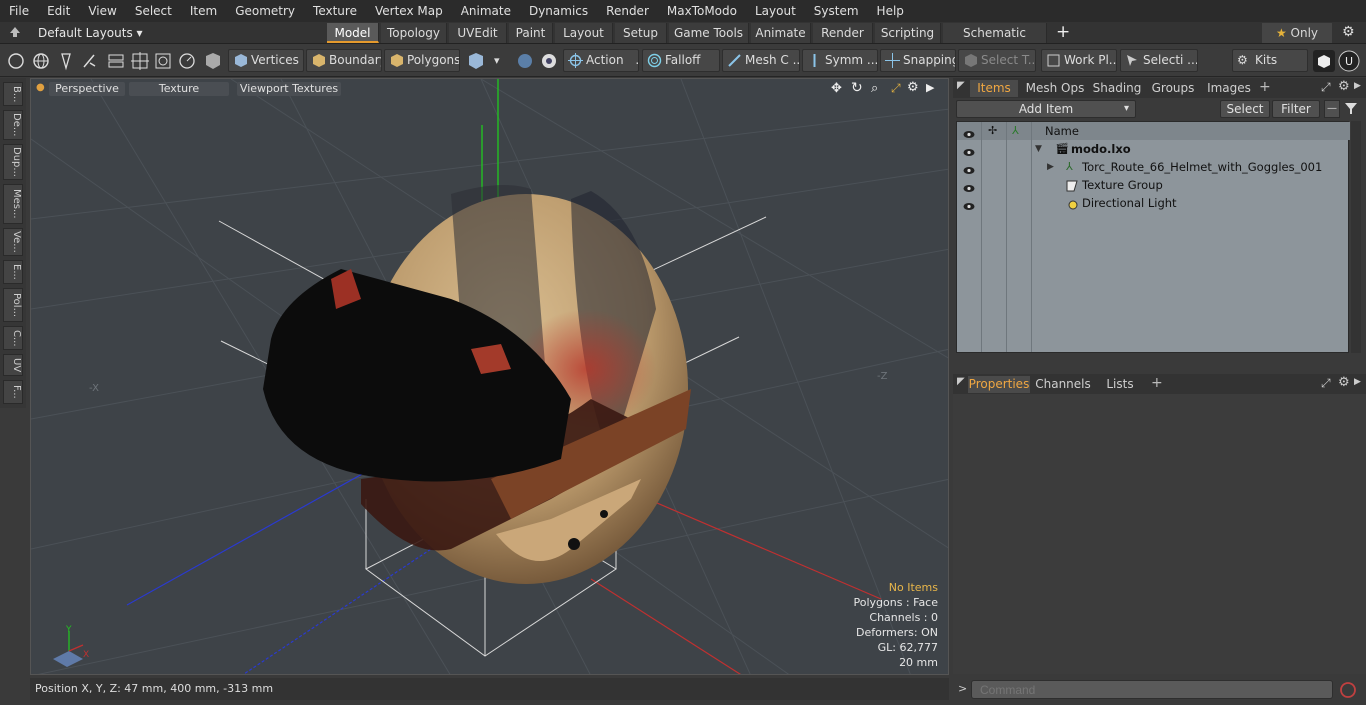 Image resolution: width=1366 pixels, height=705 pixels. What do you see at coordinates (709, 33) in the screenshot?
I see `tab-game-tools: Game Tools` at bounding box center [709, 33].